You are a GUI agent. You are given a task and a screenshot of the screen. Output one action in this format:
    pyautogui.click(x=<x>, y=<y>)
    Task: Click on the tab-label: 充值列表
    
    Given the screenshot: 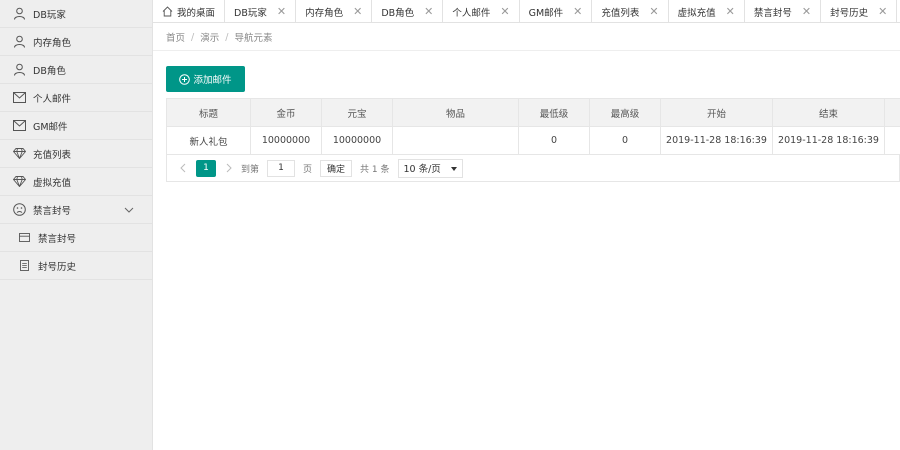 What is the action you would take?
    pyautogui.click(x=620, y=13)
    